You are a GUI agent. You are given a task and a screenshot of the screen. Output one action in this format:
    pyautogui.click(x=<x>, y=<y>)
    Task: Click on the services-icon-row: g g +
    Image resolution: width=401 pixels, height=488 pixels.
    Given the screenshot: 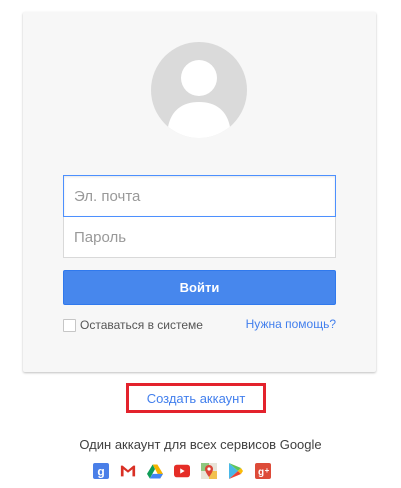 What is the action you would take?
    pyautogui.click(x=182, y=473)
    